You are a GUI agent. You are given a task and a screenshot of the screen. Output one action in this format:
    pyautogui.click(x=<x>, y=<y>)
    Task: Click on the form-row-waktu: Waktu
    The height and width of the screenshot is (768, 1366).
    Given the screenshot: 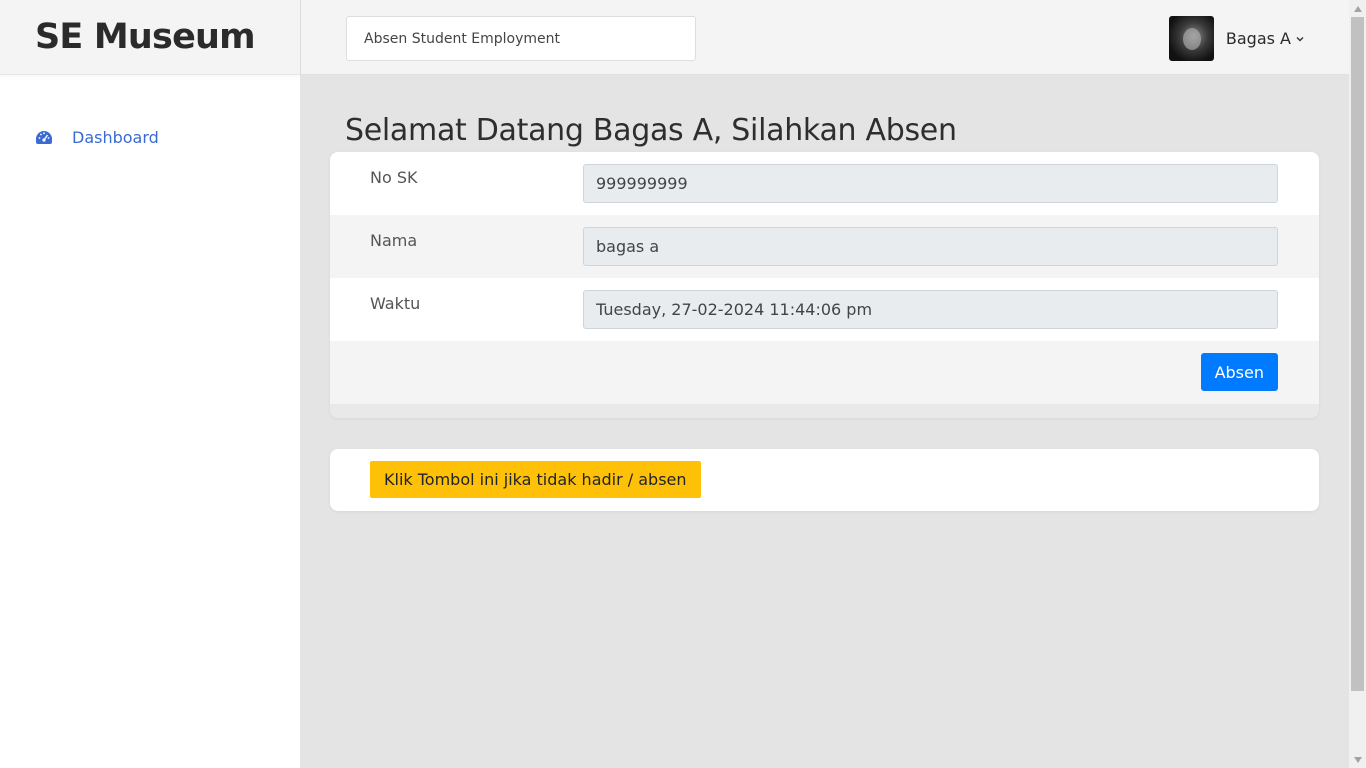 What is the action you would take?
    pyautogui.click(x=824, y=309)
    